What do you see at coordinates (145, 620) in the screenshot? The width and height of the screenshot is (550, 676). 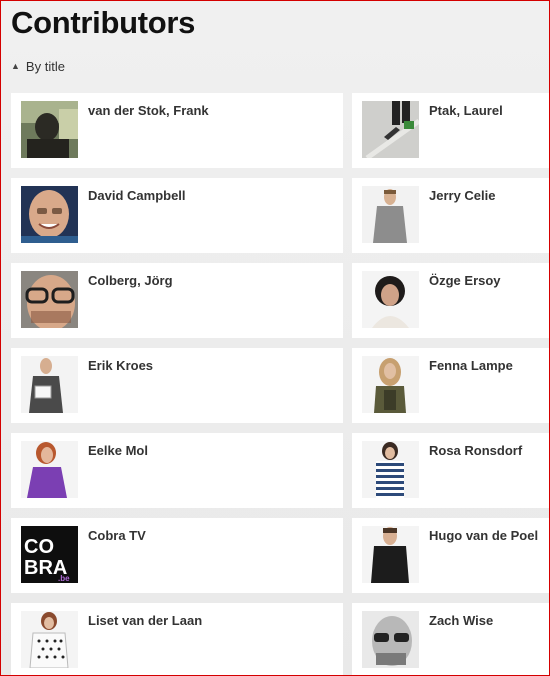 I see `contributor-name: Liset van der Laan` at bounding box center [145, 620].